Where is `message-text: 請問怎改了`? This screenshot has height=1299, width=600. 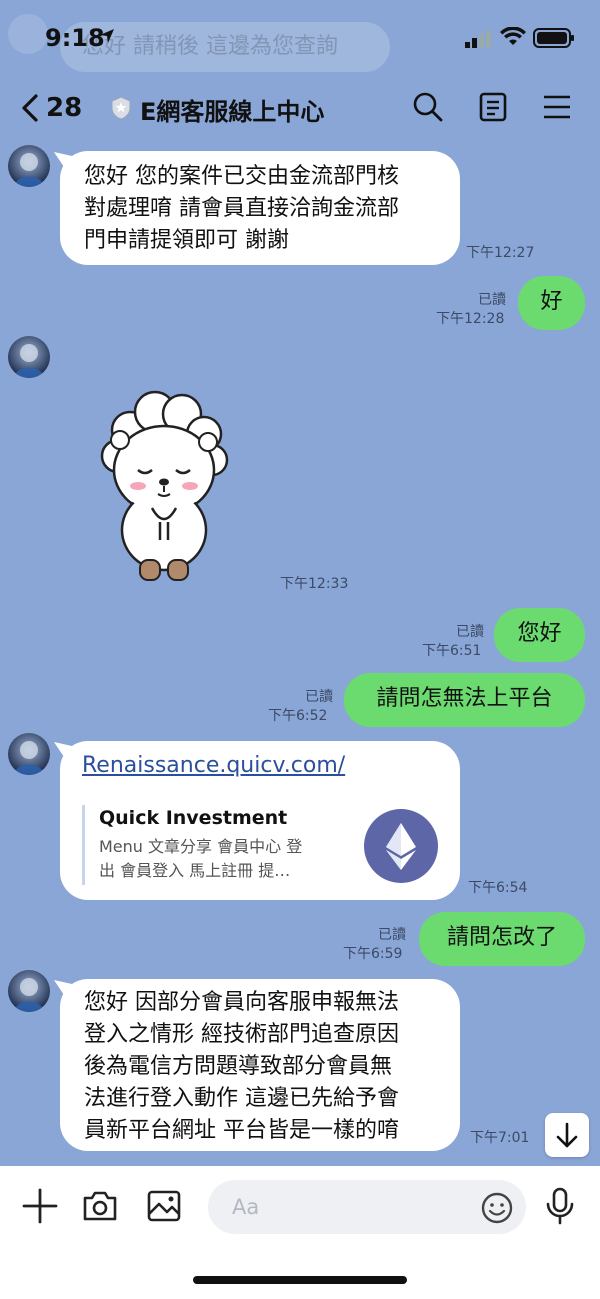
message-text: 請問怎改了 is located at coordinates (501, 937).